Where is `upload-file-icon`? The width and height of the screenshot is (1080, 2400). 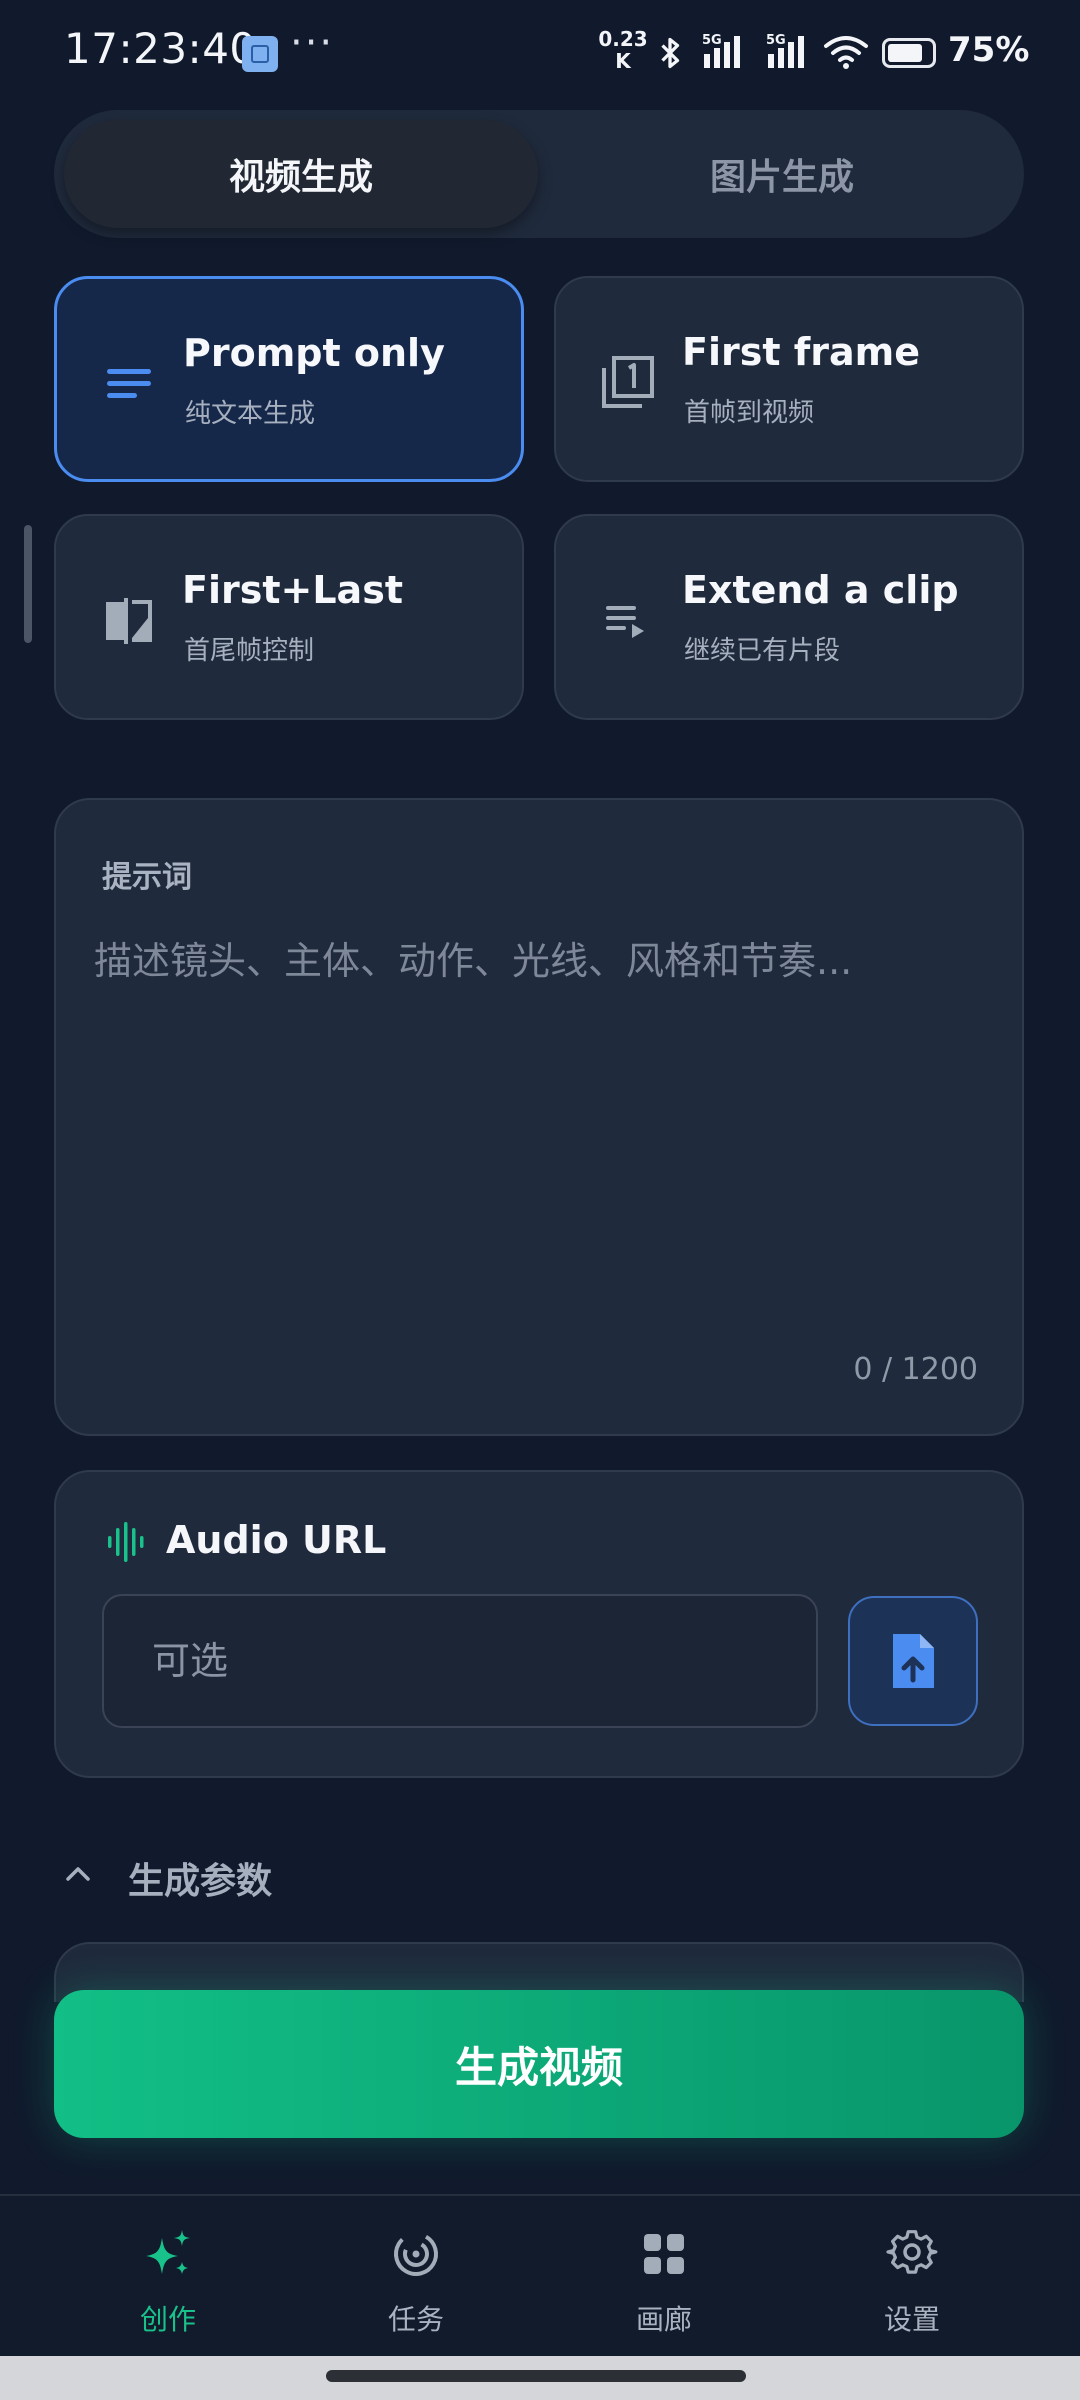 upload-file-icon is located at coordinates (913, 1661).